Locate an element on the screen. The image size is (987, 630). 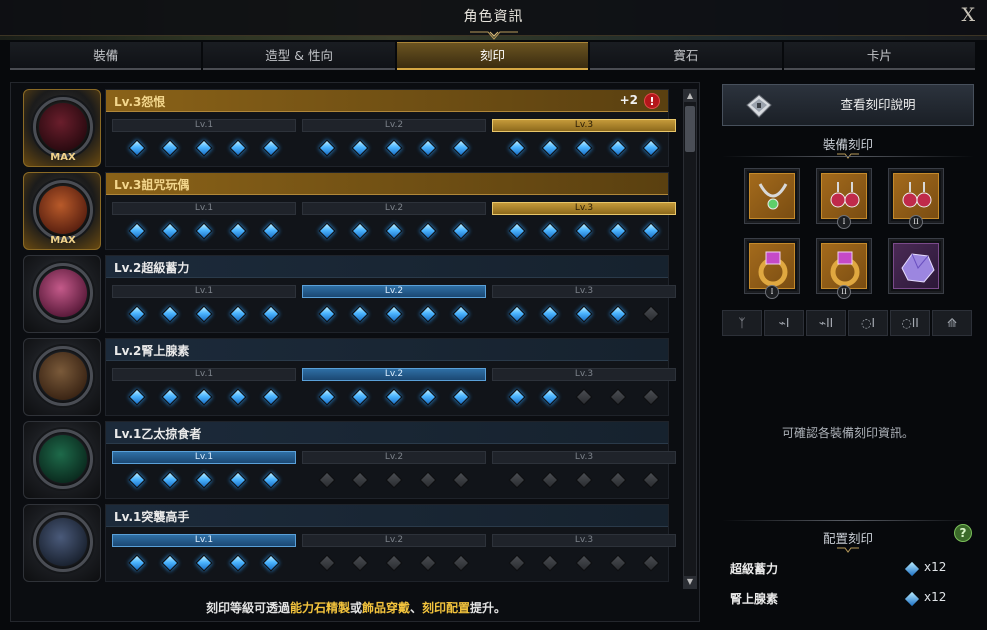
engraving-row: Lv.1乙太掠食者 Lv.1 Lv.2 Lv.3 is located at coordinates (349, 460).